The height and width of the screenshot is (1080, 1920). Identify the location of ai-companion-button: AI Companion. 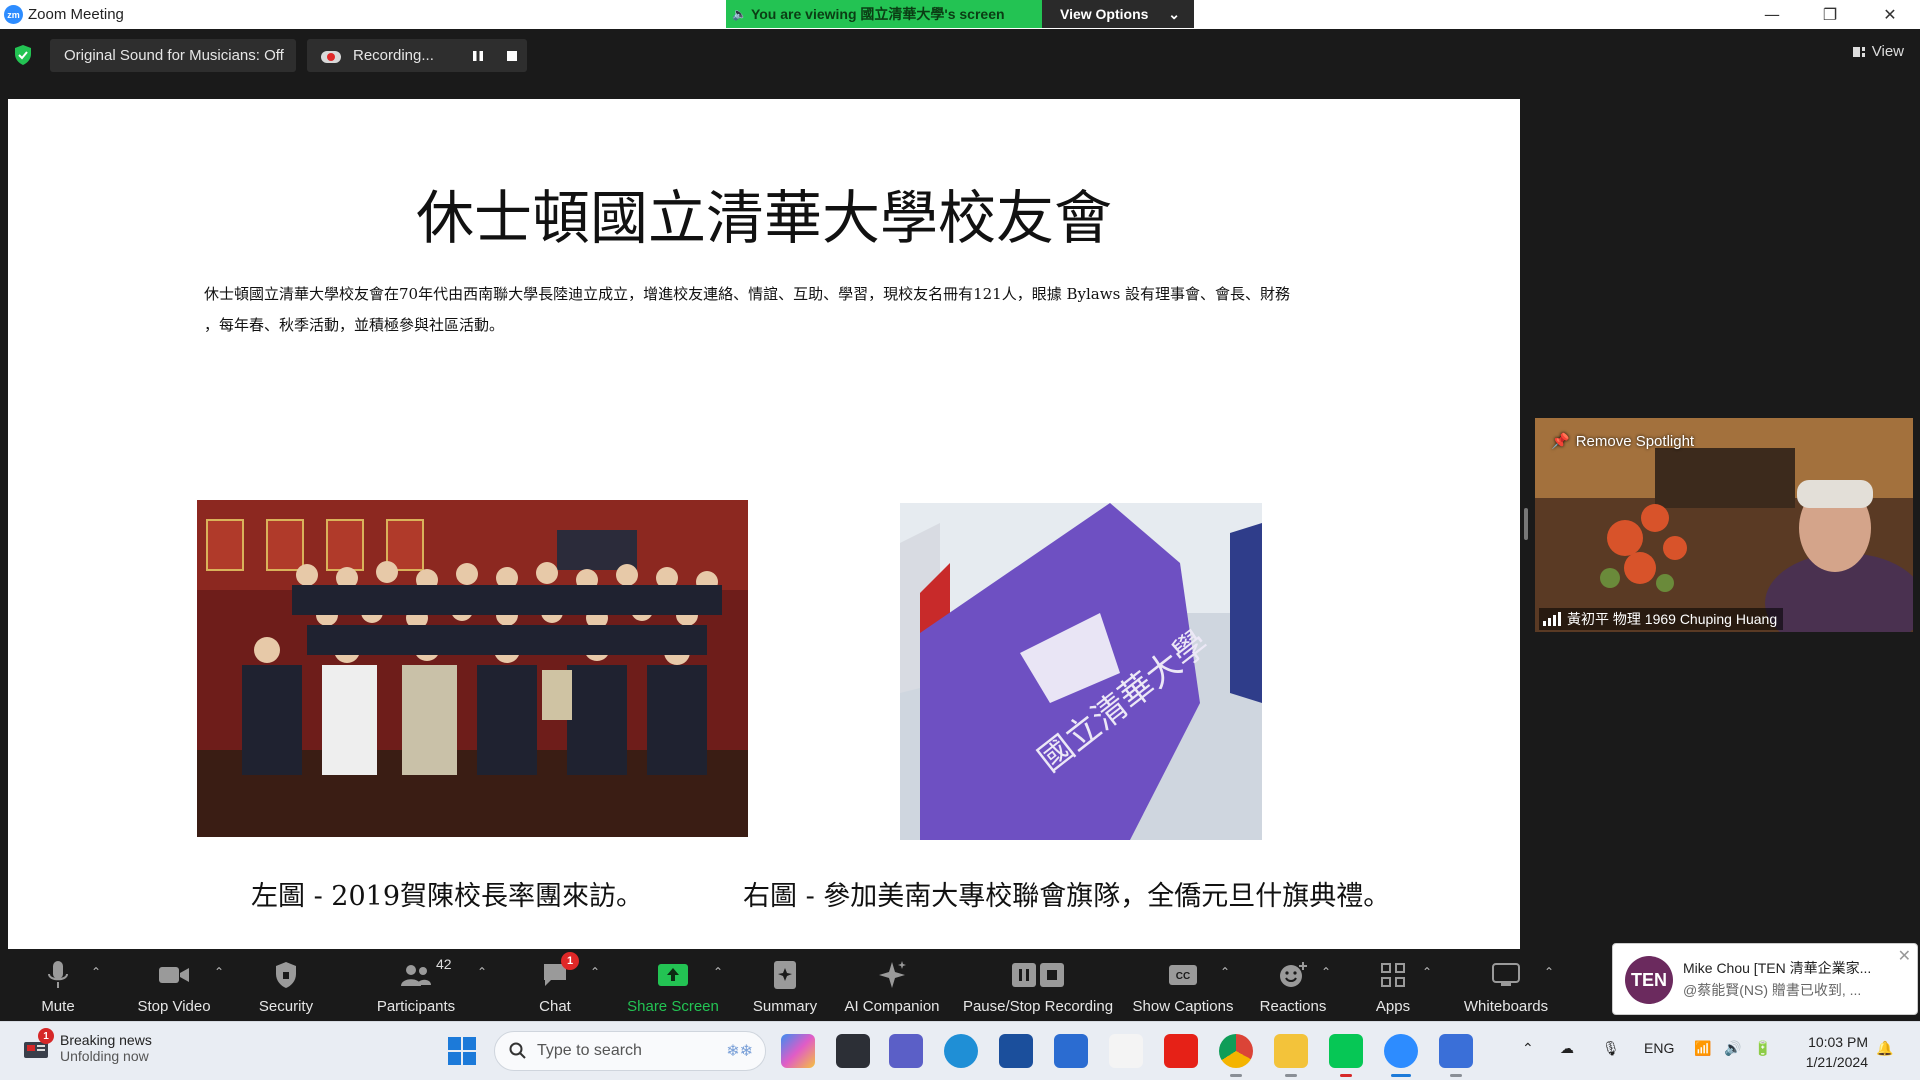
(892, 985).